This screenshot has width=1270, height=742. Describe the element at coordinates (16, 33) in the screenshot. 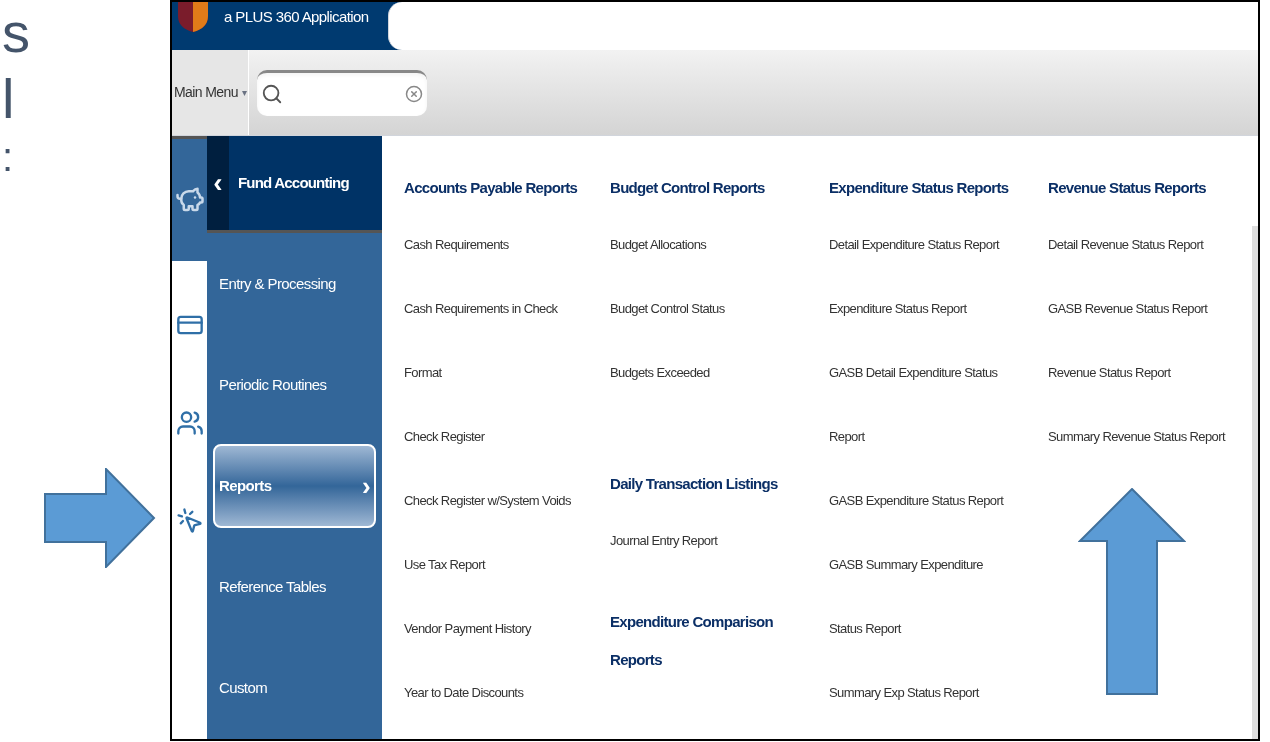

I see `slide-title-text: s` at that location.